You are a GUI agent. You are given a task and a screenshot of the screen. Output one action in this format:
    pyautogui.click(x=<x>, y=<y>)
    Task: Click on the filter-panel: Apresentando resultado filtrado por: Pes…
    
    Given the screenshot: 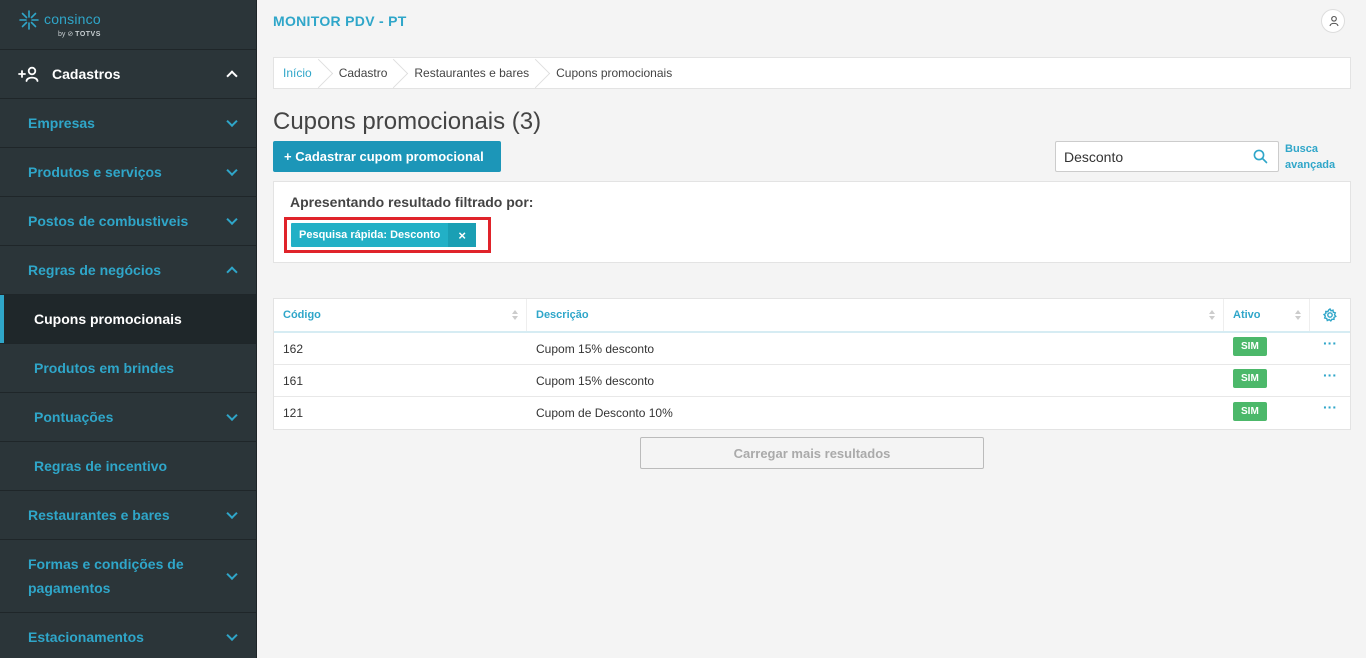 What is the action you would take?
    pyautogui.click(x=812, y=222)
    